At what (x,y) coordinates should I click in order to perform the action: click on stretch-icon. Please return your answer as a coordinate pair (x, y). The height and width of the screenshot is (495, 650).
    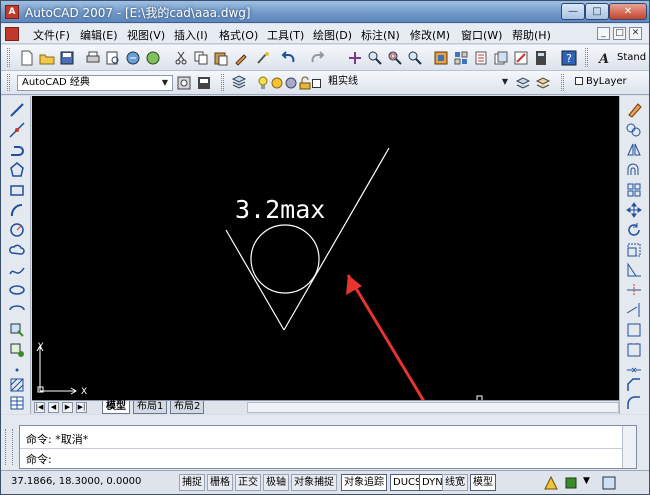
    Looking at the image, I should click on (634, 270).